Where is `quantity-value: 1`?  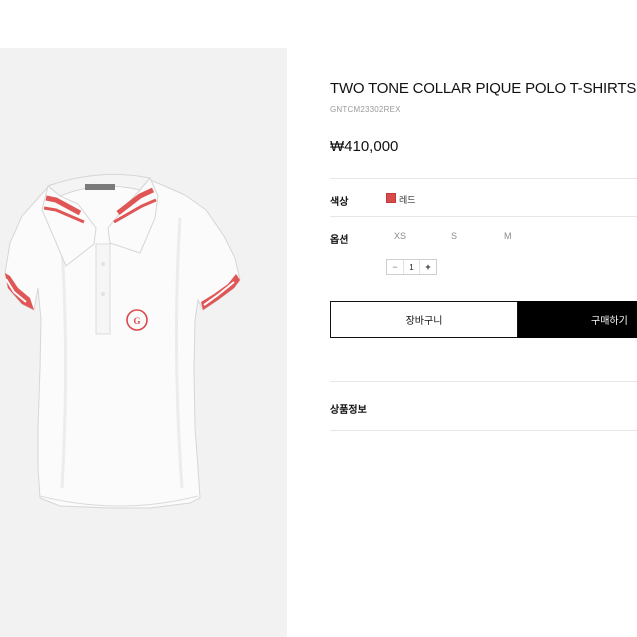
quantity-value: 1 is located at coordinates (411, 267).